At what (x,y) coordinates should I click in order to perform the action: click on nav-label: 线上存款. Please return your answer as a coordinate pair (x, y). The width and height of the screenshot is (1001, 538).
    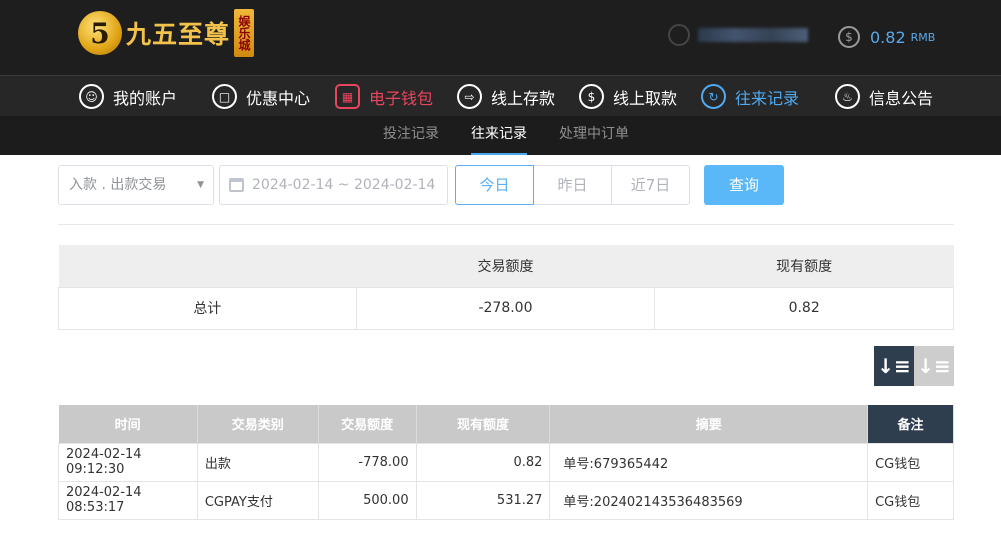
    Looking at the image, I should click on (523, 98).